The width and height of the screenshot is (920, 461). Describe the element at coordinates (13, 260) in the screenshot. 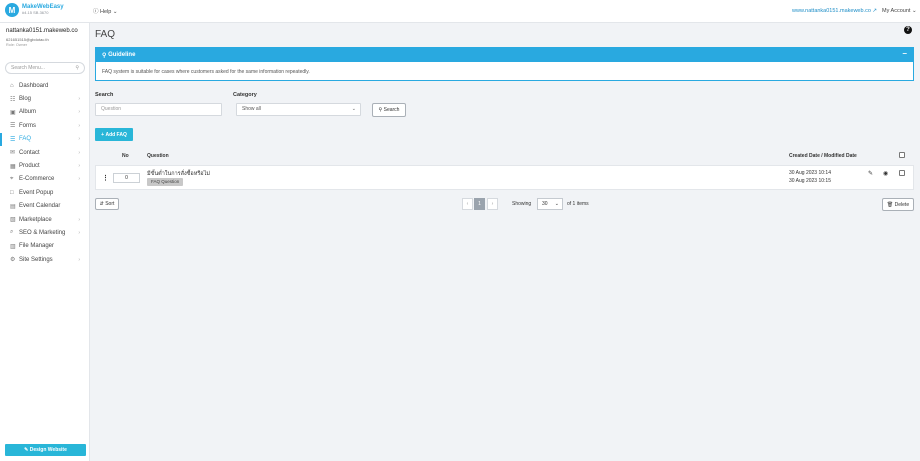

I see `settings-icon: ⚙` at that location.